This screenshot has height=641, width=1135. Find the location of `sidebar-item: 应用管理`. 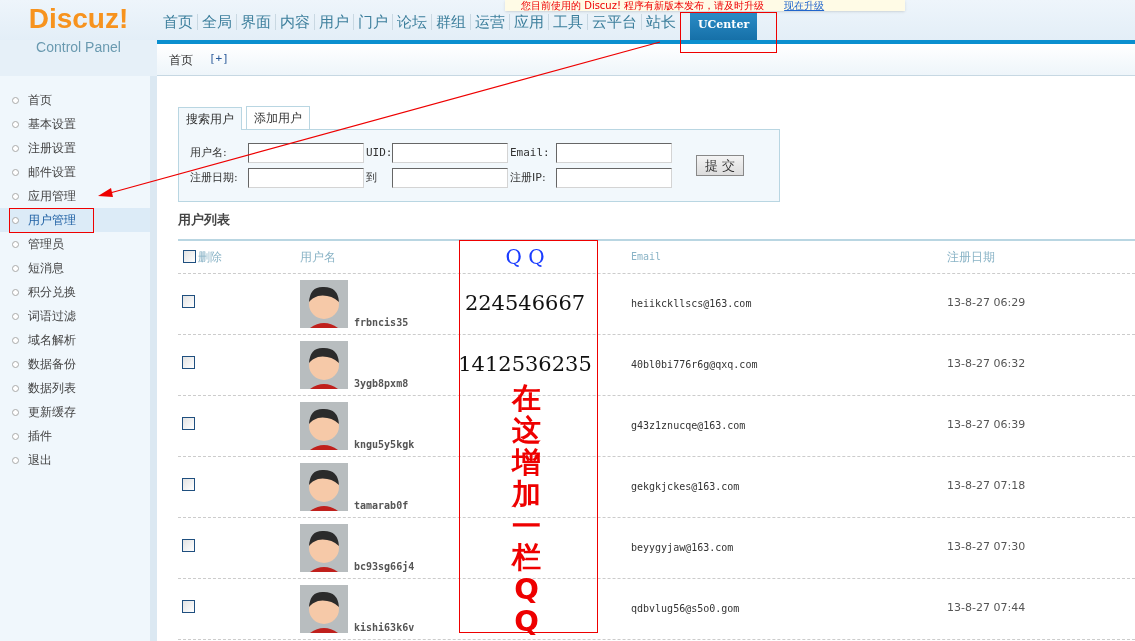

sidebar-item: 应用管理 is located at coordinates (75, 196).